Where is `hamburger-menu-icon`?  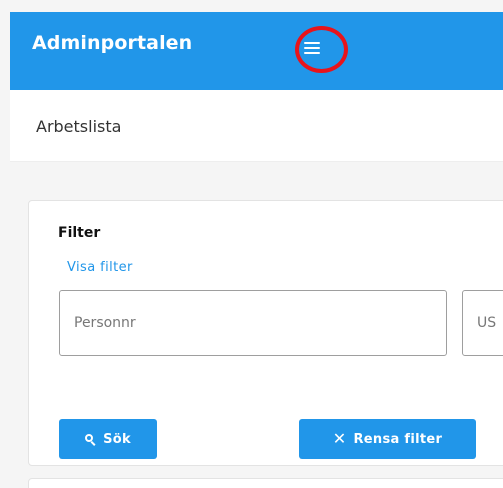
hamburger-menu-icon is located at coordinates (312, 48).